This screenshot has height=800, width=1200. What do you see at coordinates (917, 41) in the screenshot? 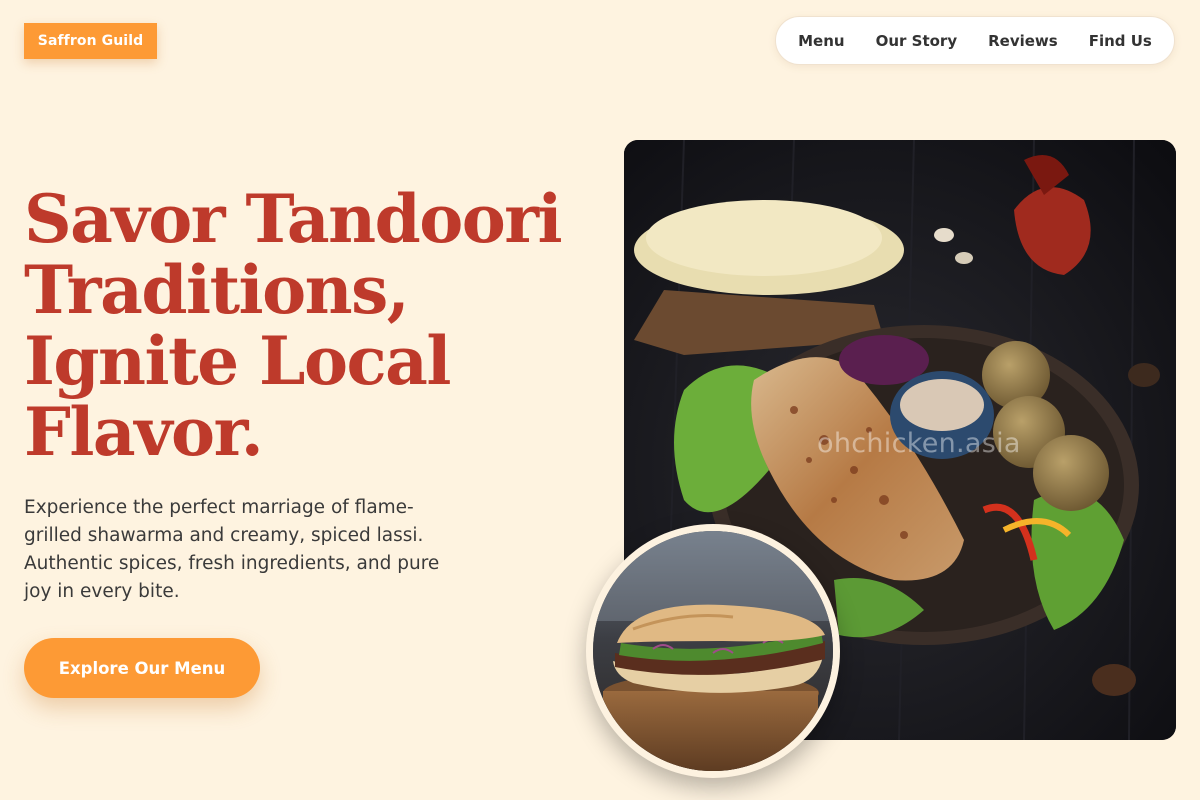
I see `nav-link-our-story: Our Story` at bounding box center [917, 41].